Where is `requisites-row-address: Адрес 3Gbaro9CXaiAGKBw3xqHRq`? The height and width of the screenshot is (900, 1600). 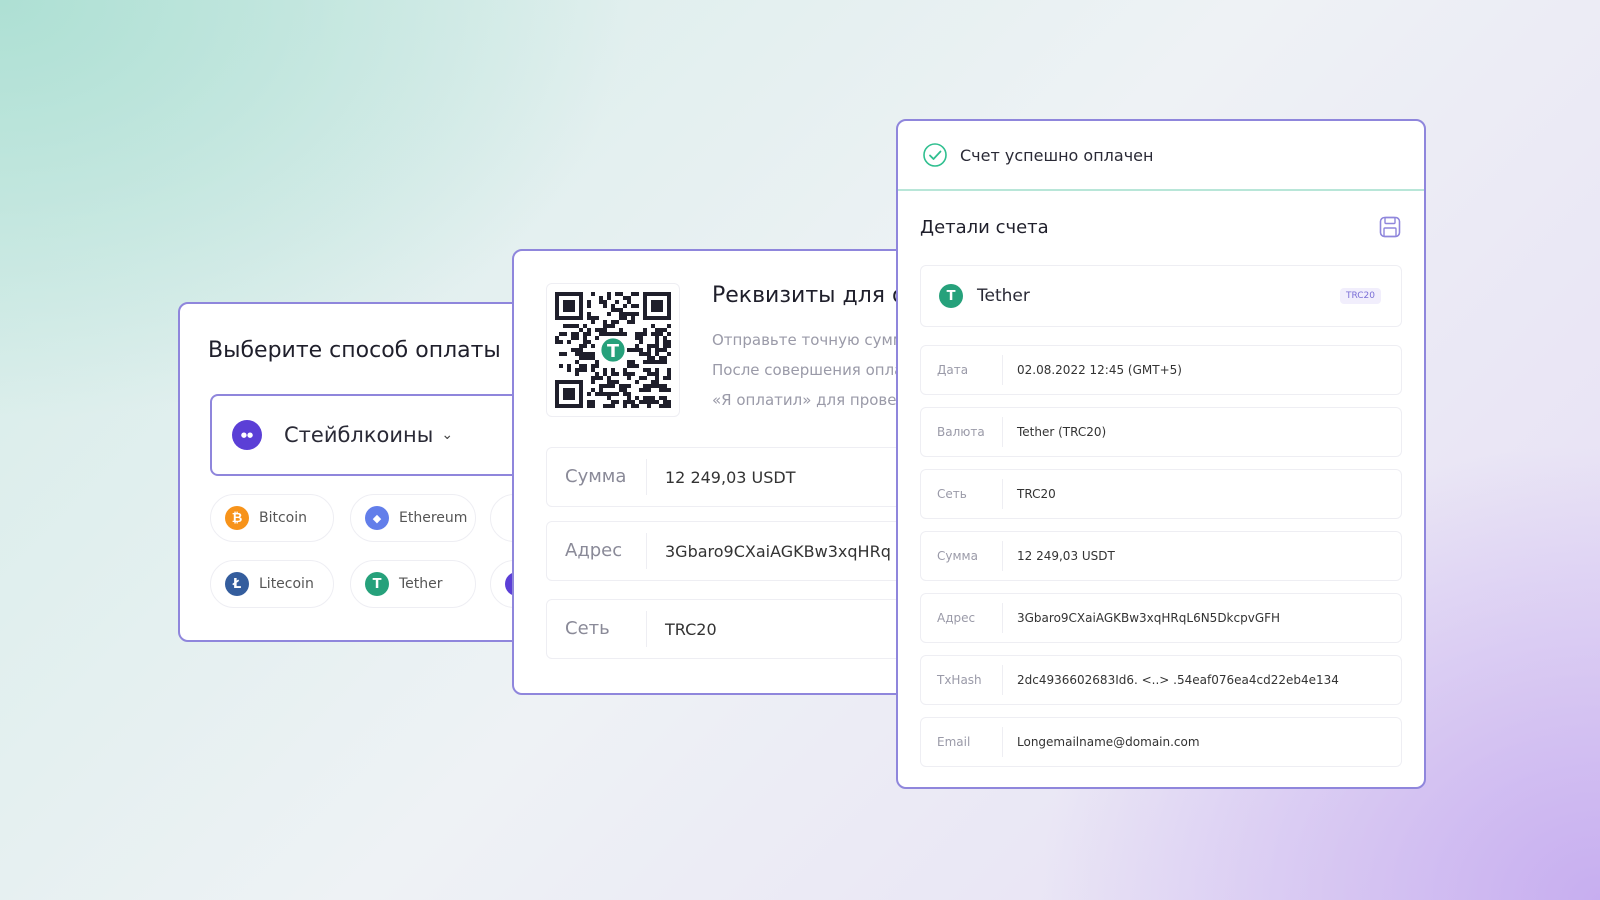
requisites-row-address: Адрес 3Gbaro9CXaiAGKBw3xqHRq is located at coordinates (728, 551).